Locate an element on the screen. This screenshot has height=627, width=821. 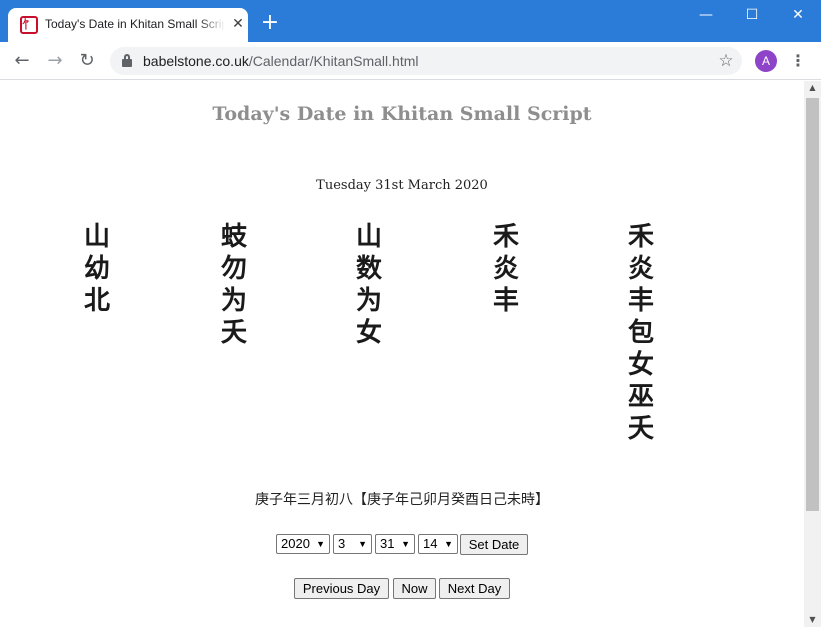
browser-tab: 𖿰 Today's Date in Khitan Small Script ✕ is located at coordinates (128, 25).